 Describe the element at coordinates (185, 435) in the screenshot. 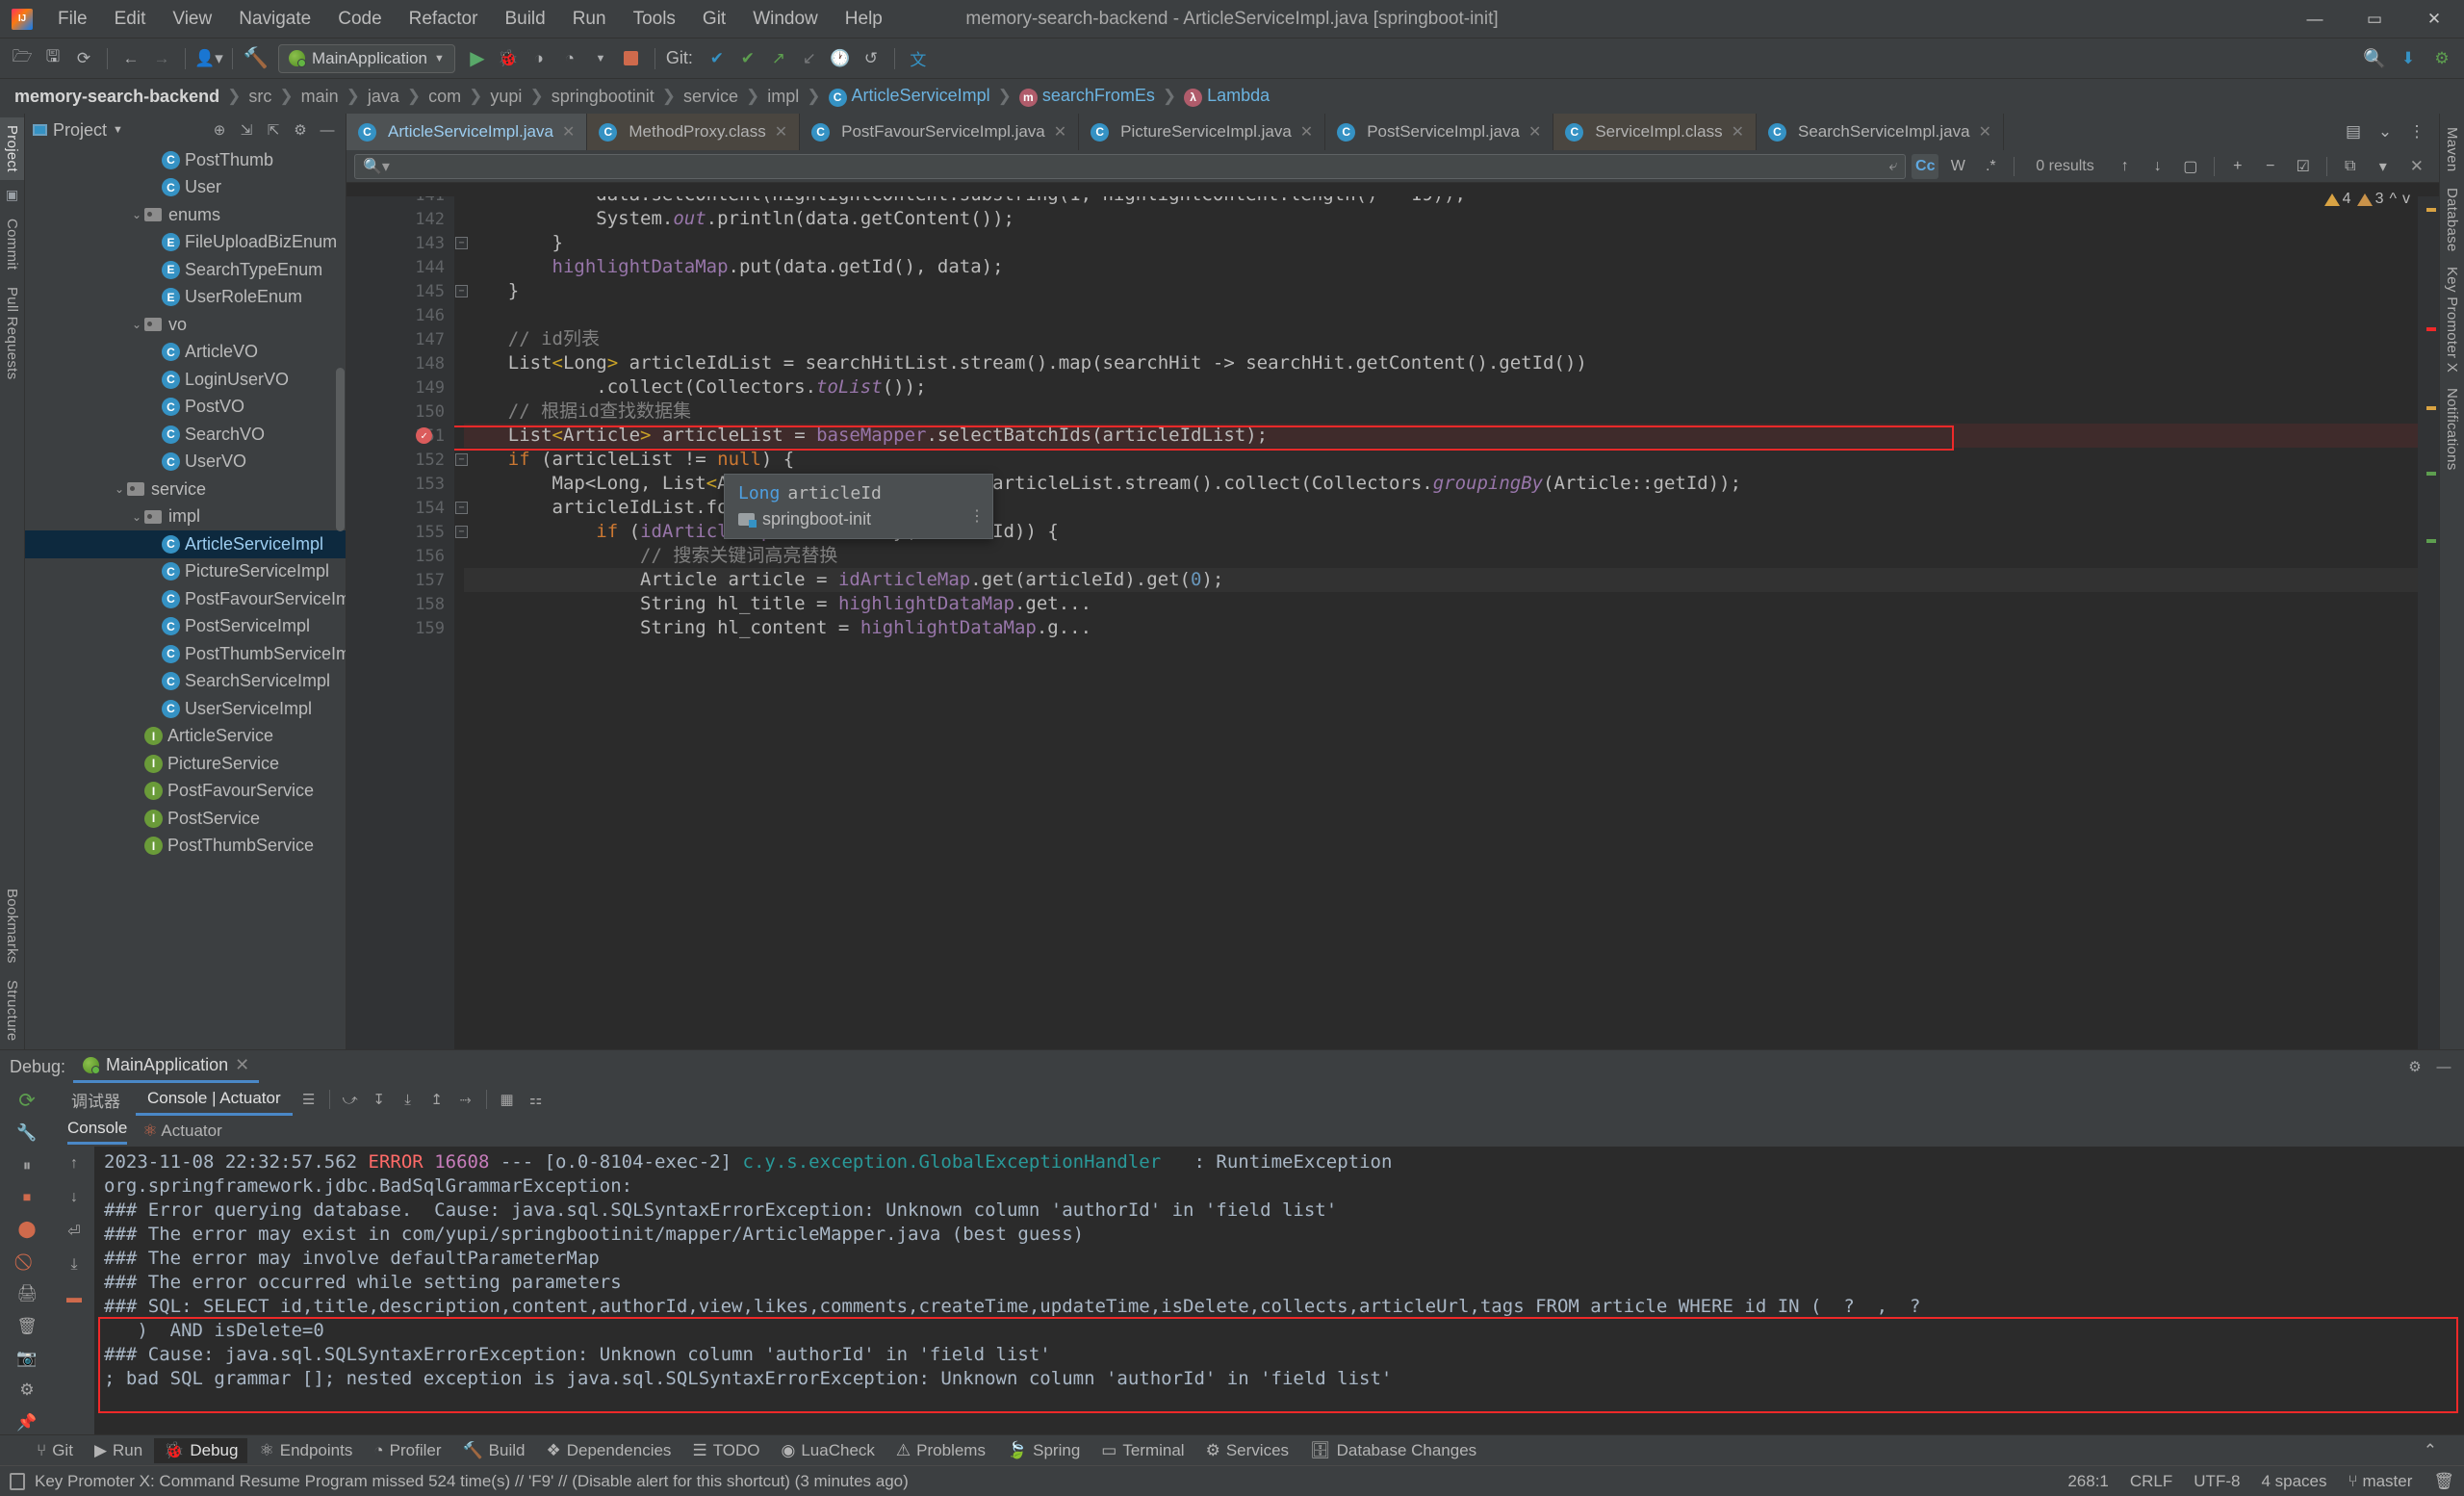

I see `tree-item-searchvo: C SearchVO` at that location.